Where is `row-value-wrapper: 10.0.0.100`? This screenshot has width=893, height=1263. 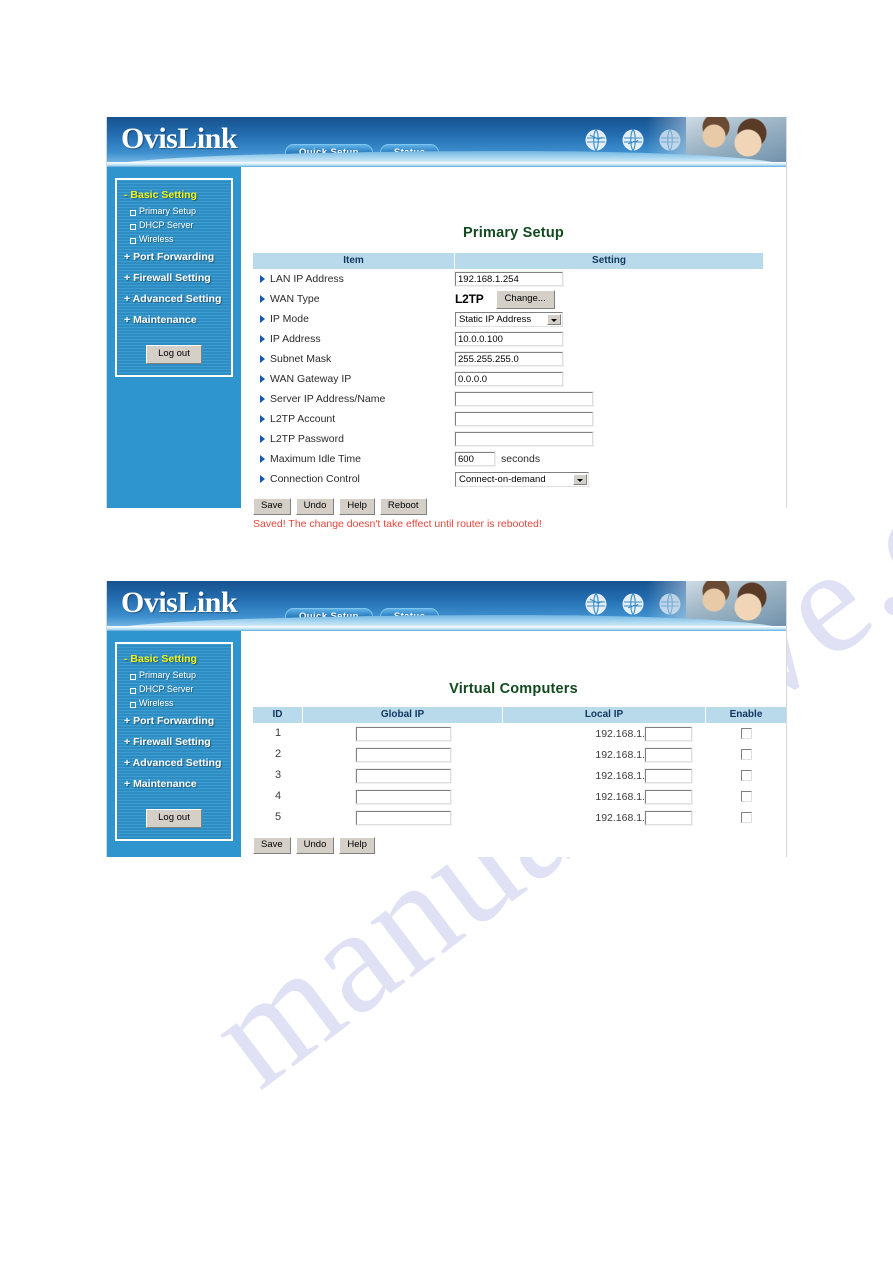 row-value-wrapper: 10.0.0.100 is located at coordinates (509, 339).